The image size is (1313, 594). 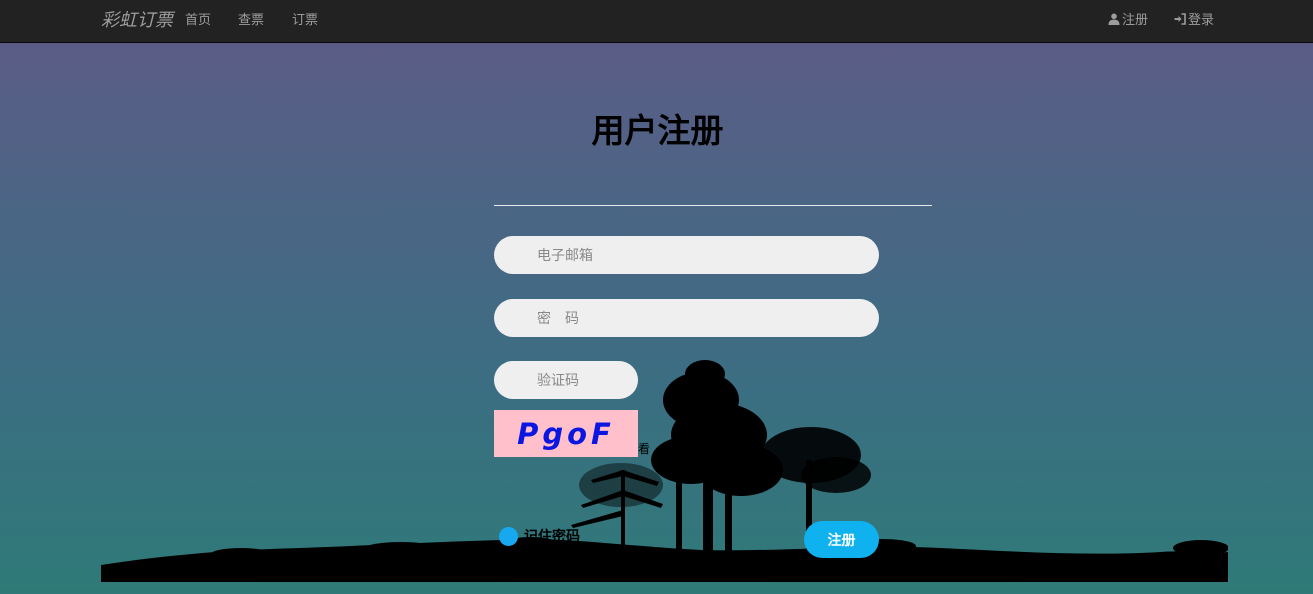 What do you see at coordinates (1135, 20) in the screenshot?
I see `nav-register-label: 注册` at bounding box center [1135, 20].